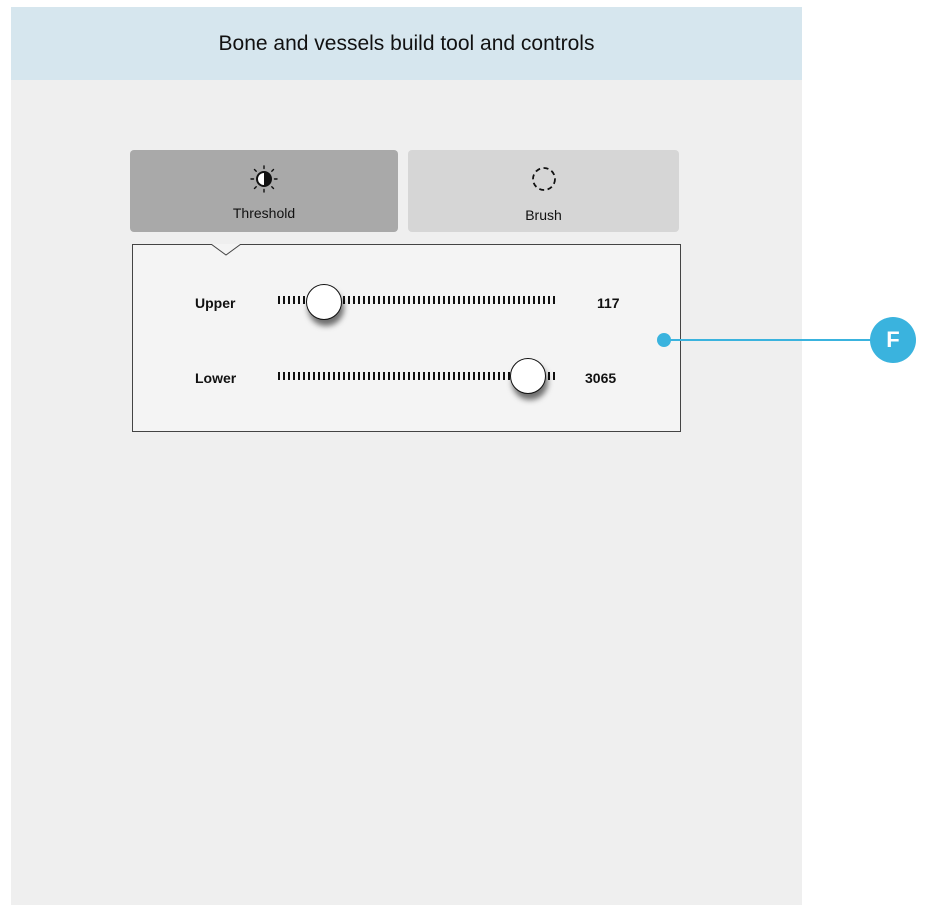 This screenshot has height=913, width=937. I want to click on page-title: Bone and vessels build tool and controls, so click(406, 43).